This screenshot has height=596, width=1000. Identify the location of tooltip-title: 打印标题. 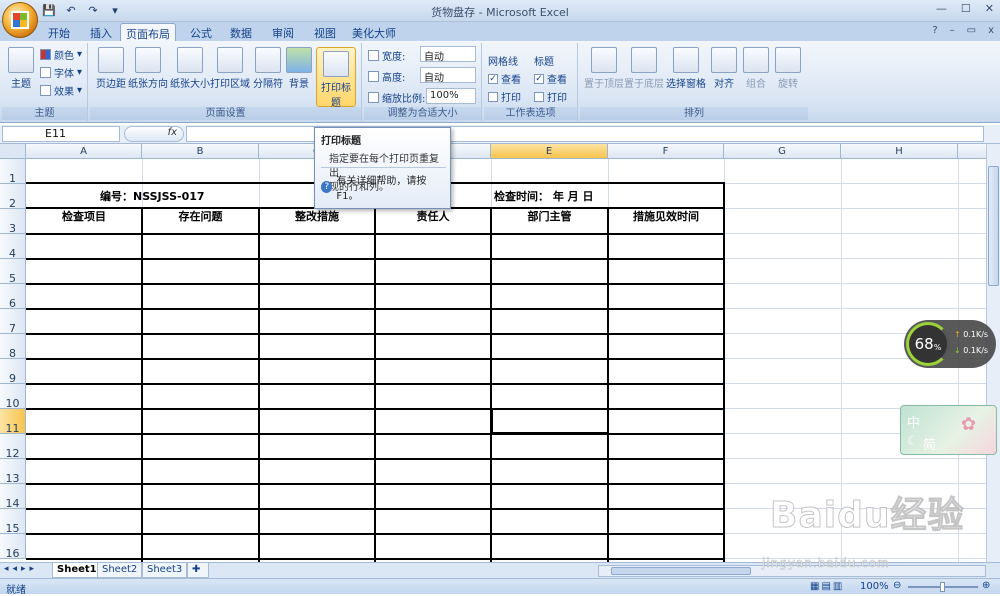
(341, 141).